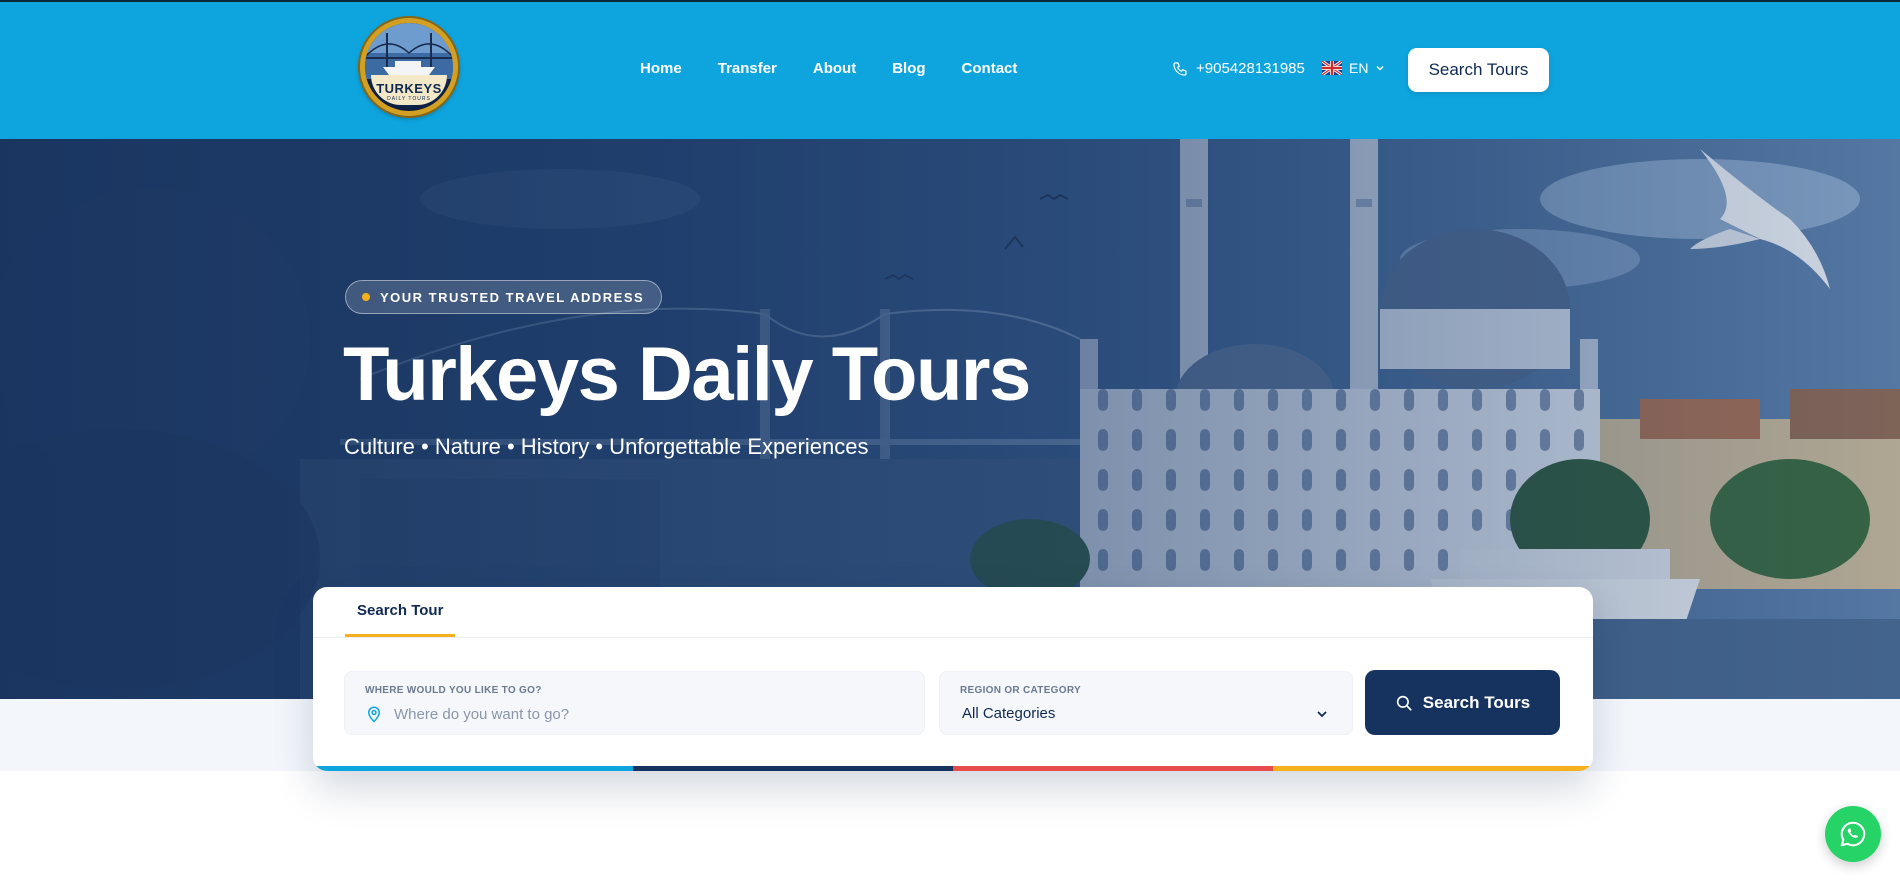 This screenshot has width=1900, height=883. I want to click on language-selector: EN, so click(1353, 68).